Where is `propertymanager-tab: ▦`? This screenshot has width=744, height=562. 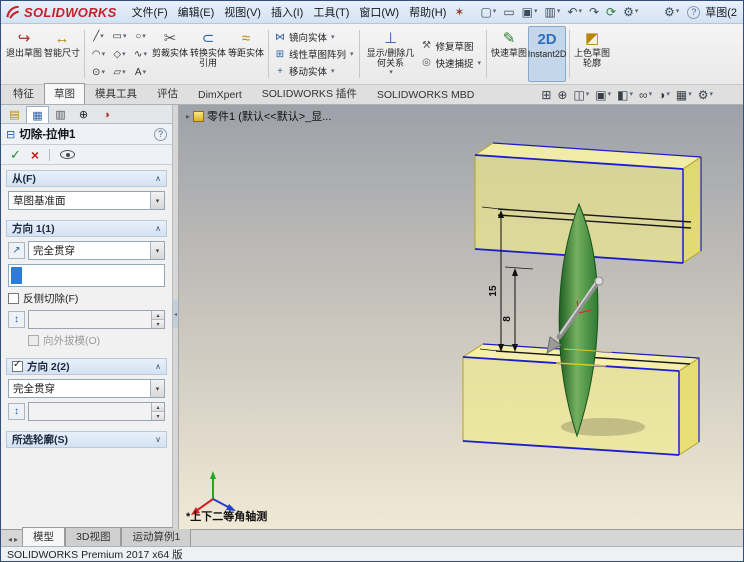 propertymanager-tab: ▦ is located at coordinates (37, 114).